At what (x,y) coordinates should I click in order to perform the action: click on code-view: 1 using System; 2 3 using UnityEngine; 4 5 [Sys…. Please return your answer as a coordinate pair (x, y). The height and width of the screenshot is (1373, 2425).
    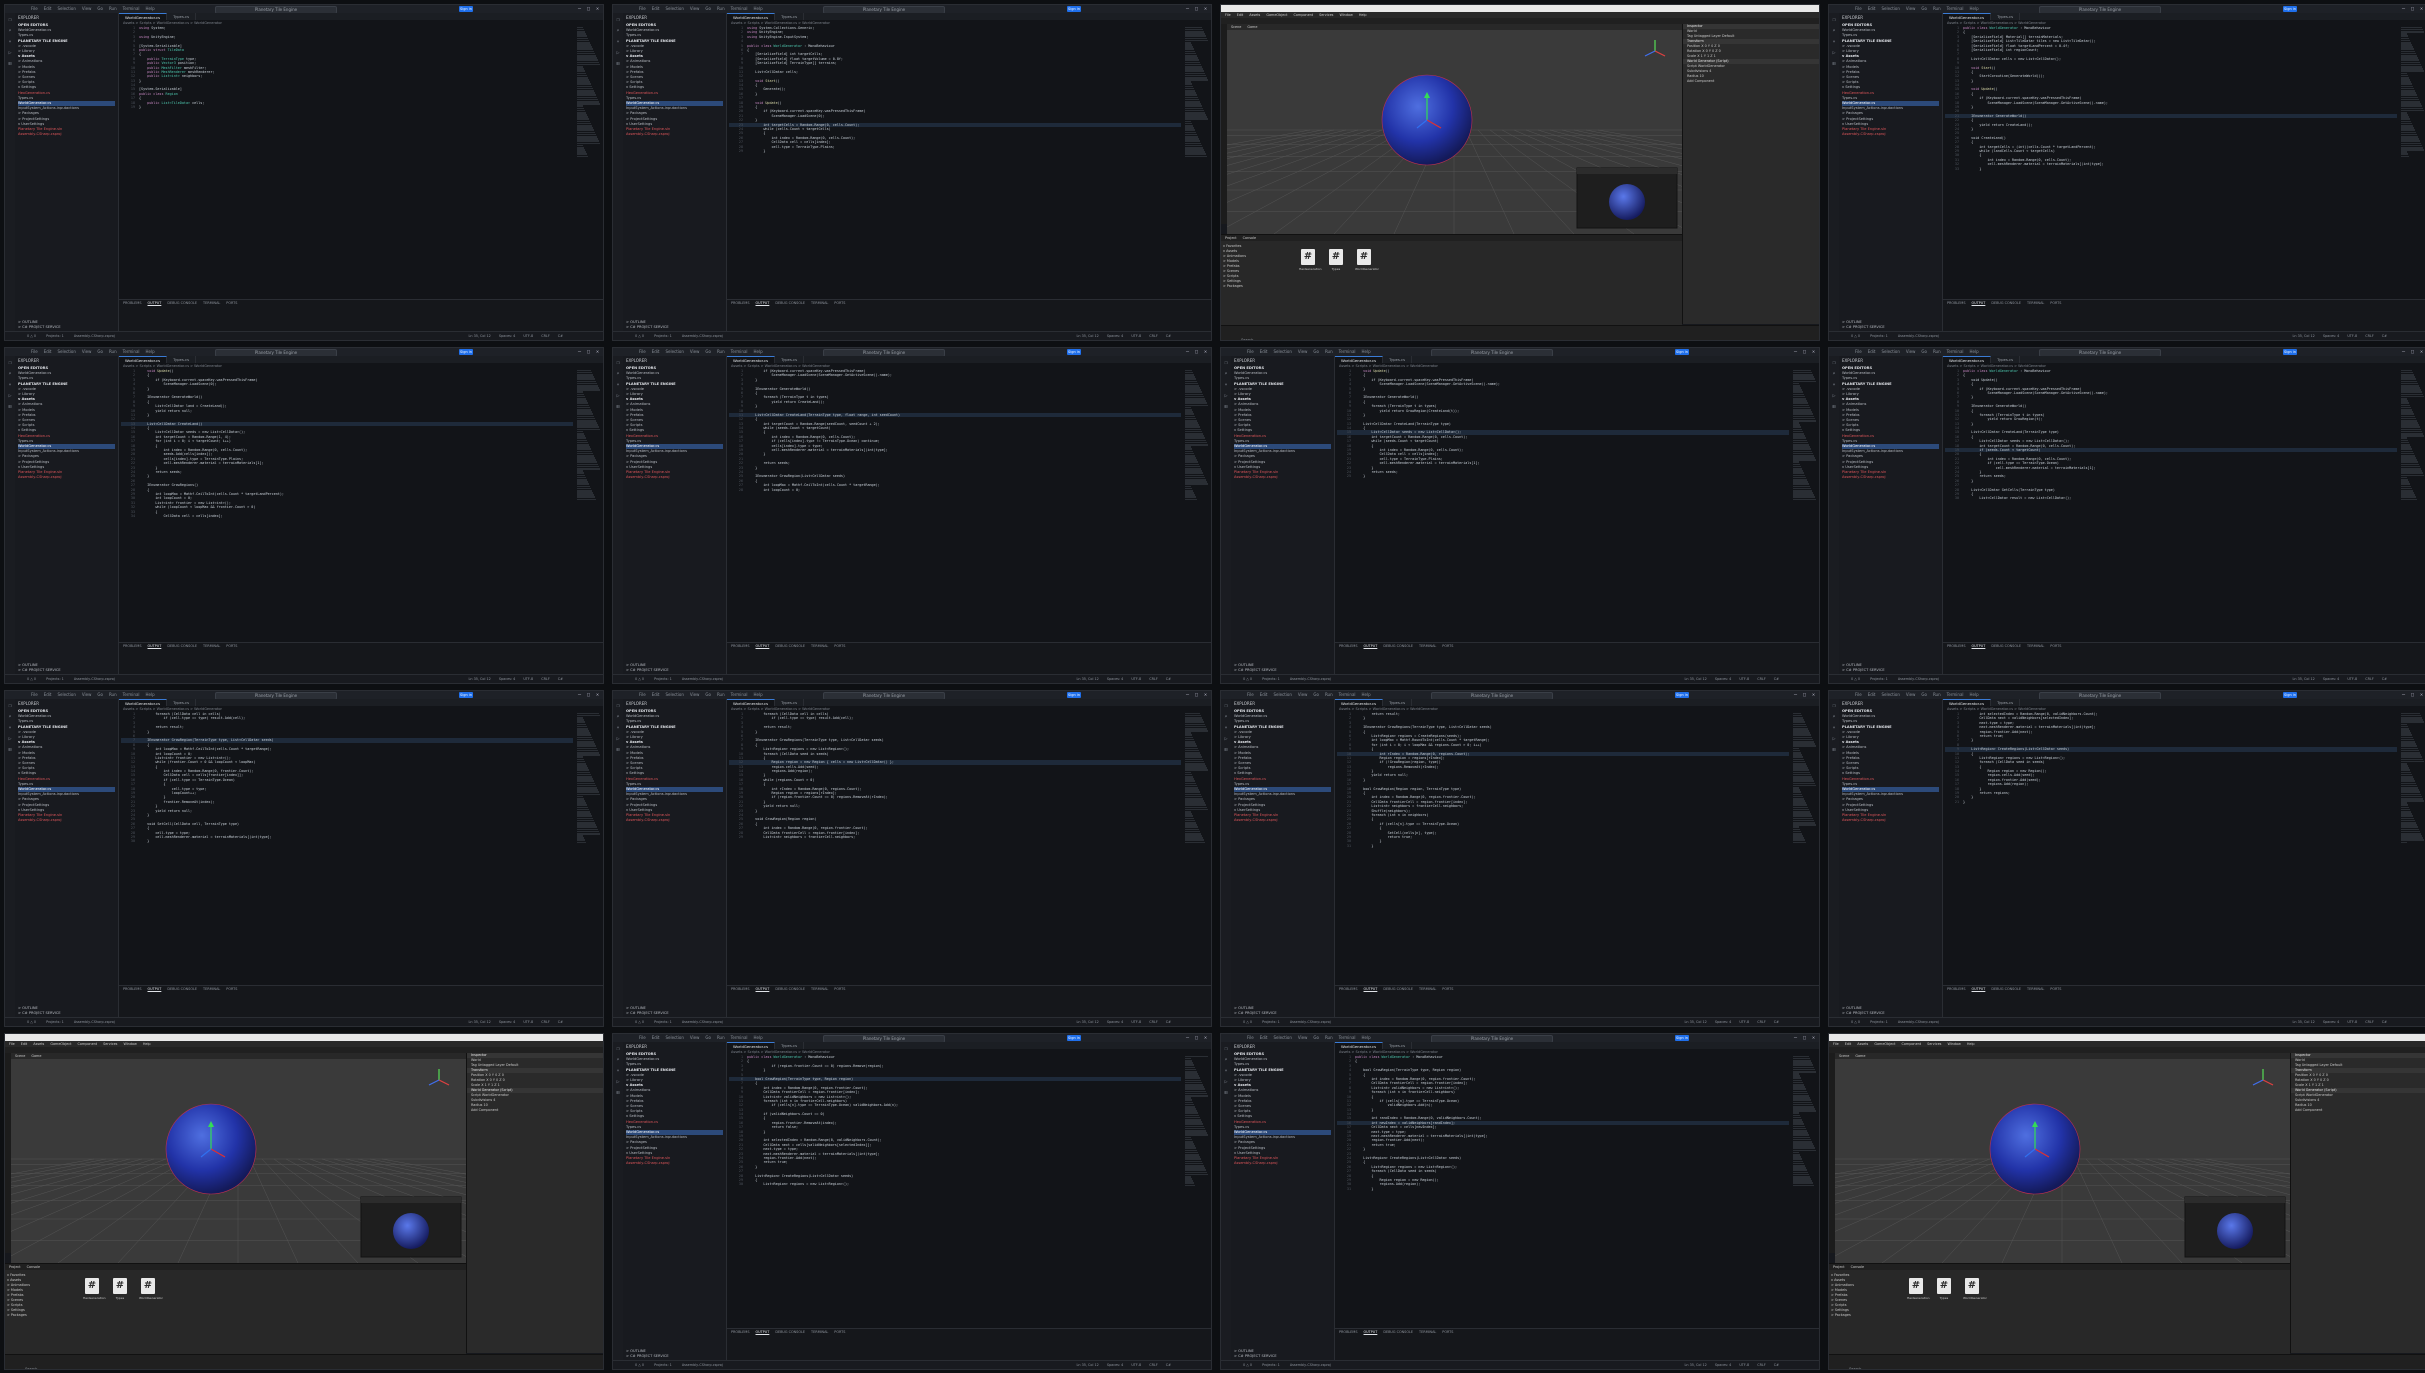
    Looking at the image, I should click on (347, 163).